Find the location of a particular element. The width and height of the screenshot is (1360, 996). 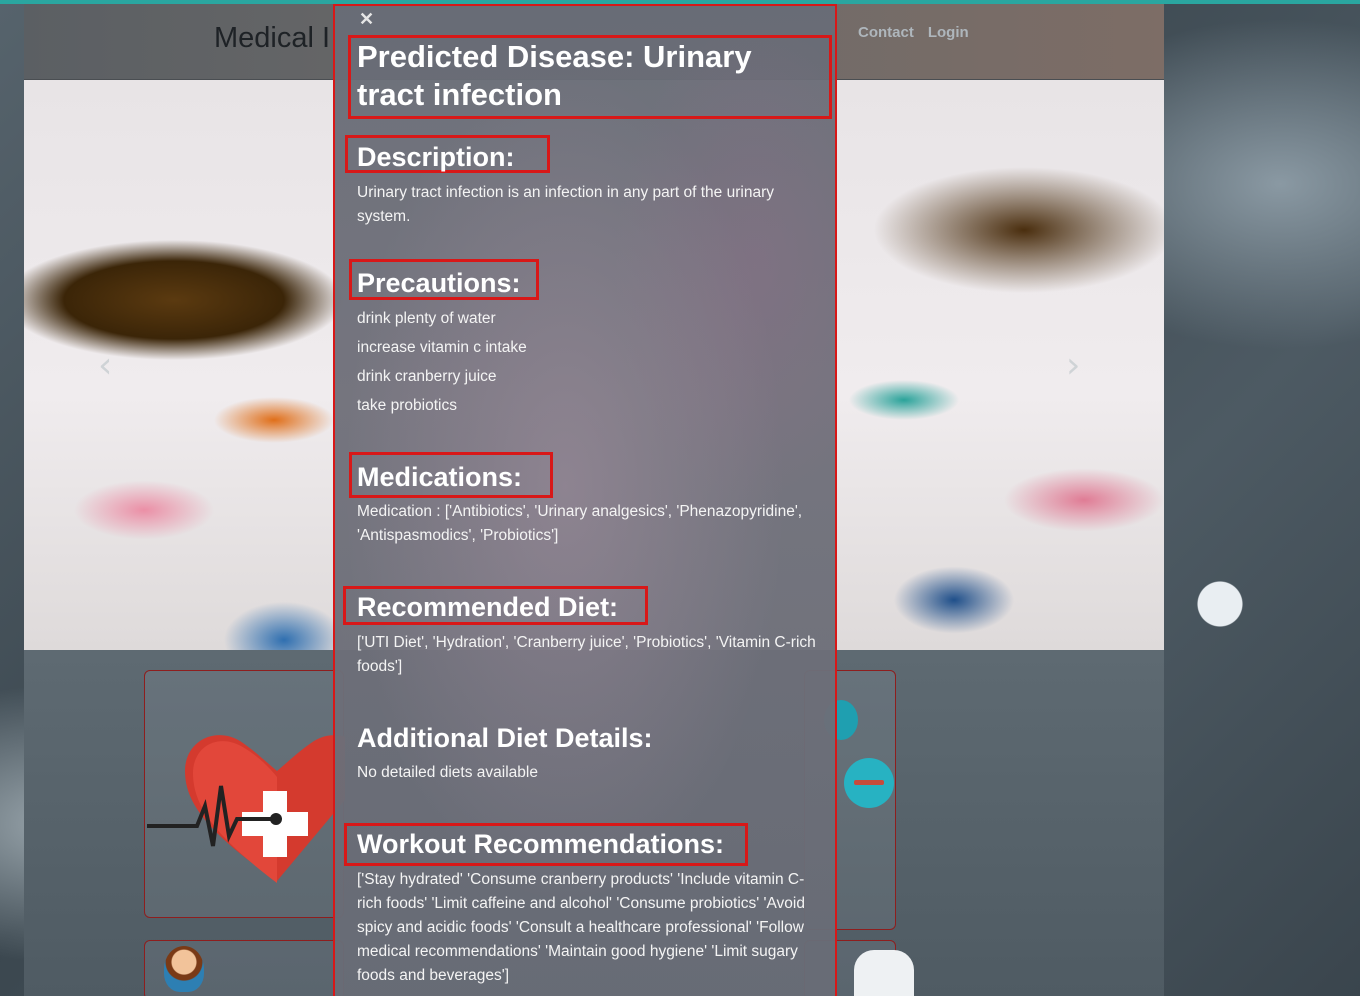

medications-heading: Medications: is located at coordinates (440, 477).